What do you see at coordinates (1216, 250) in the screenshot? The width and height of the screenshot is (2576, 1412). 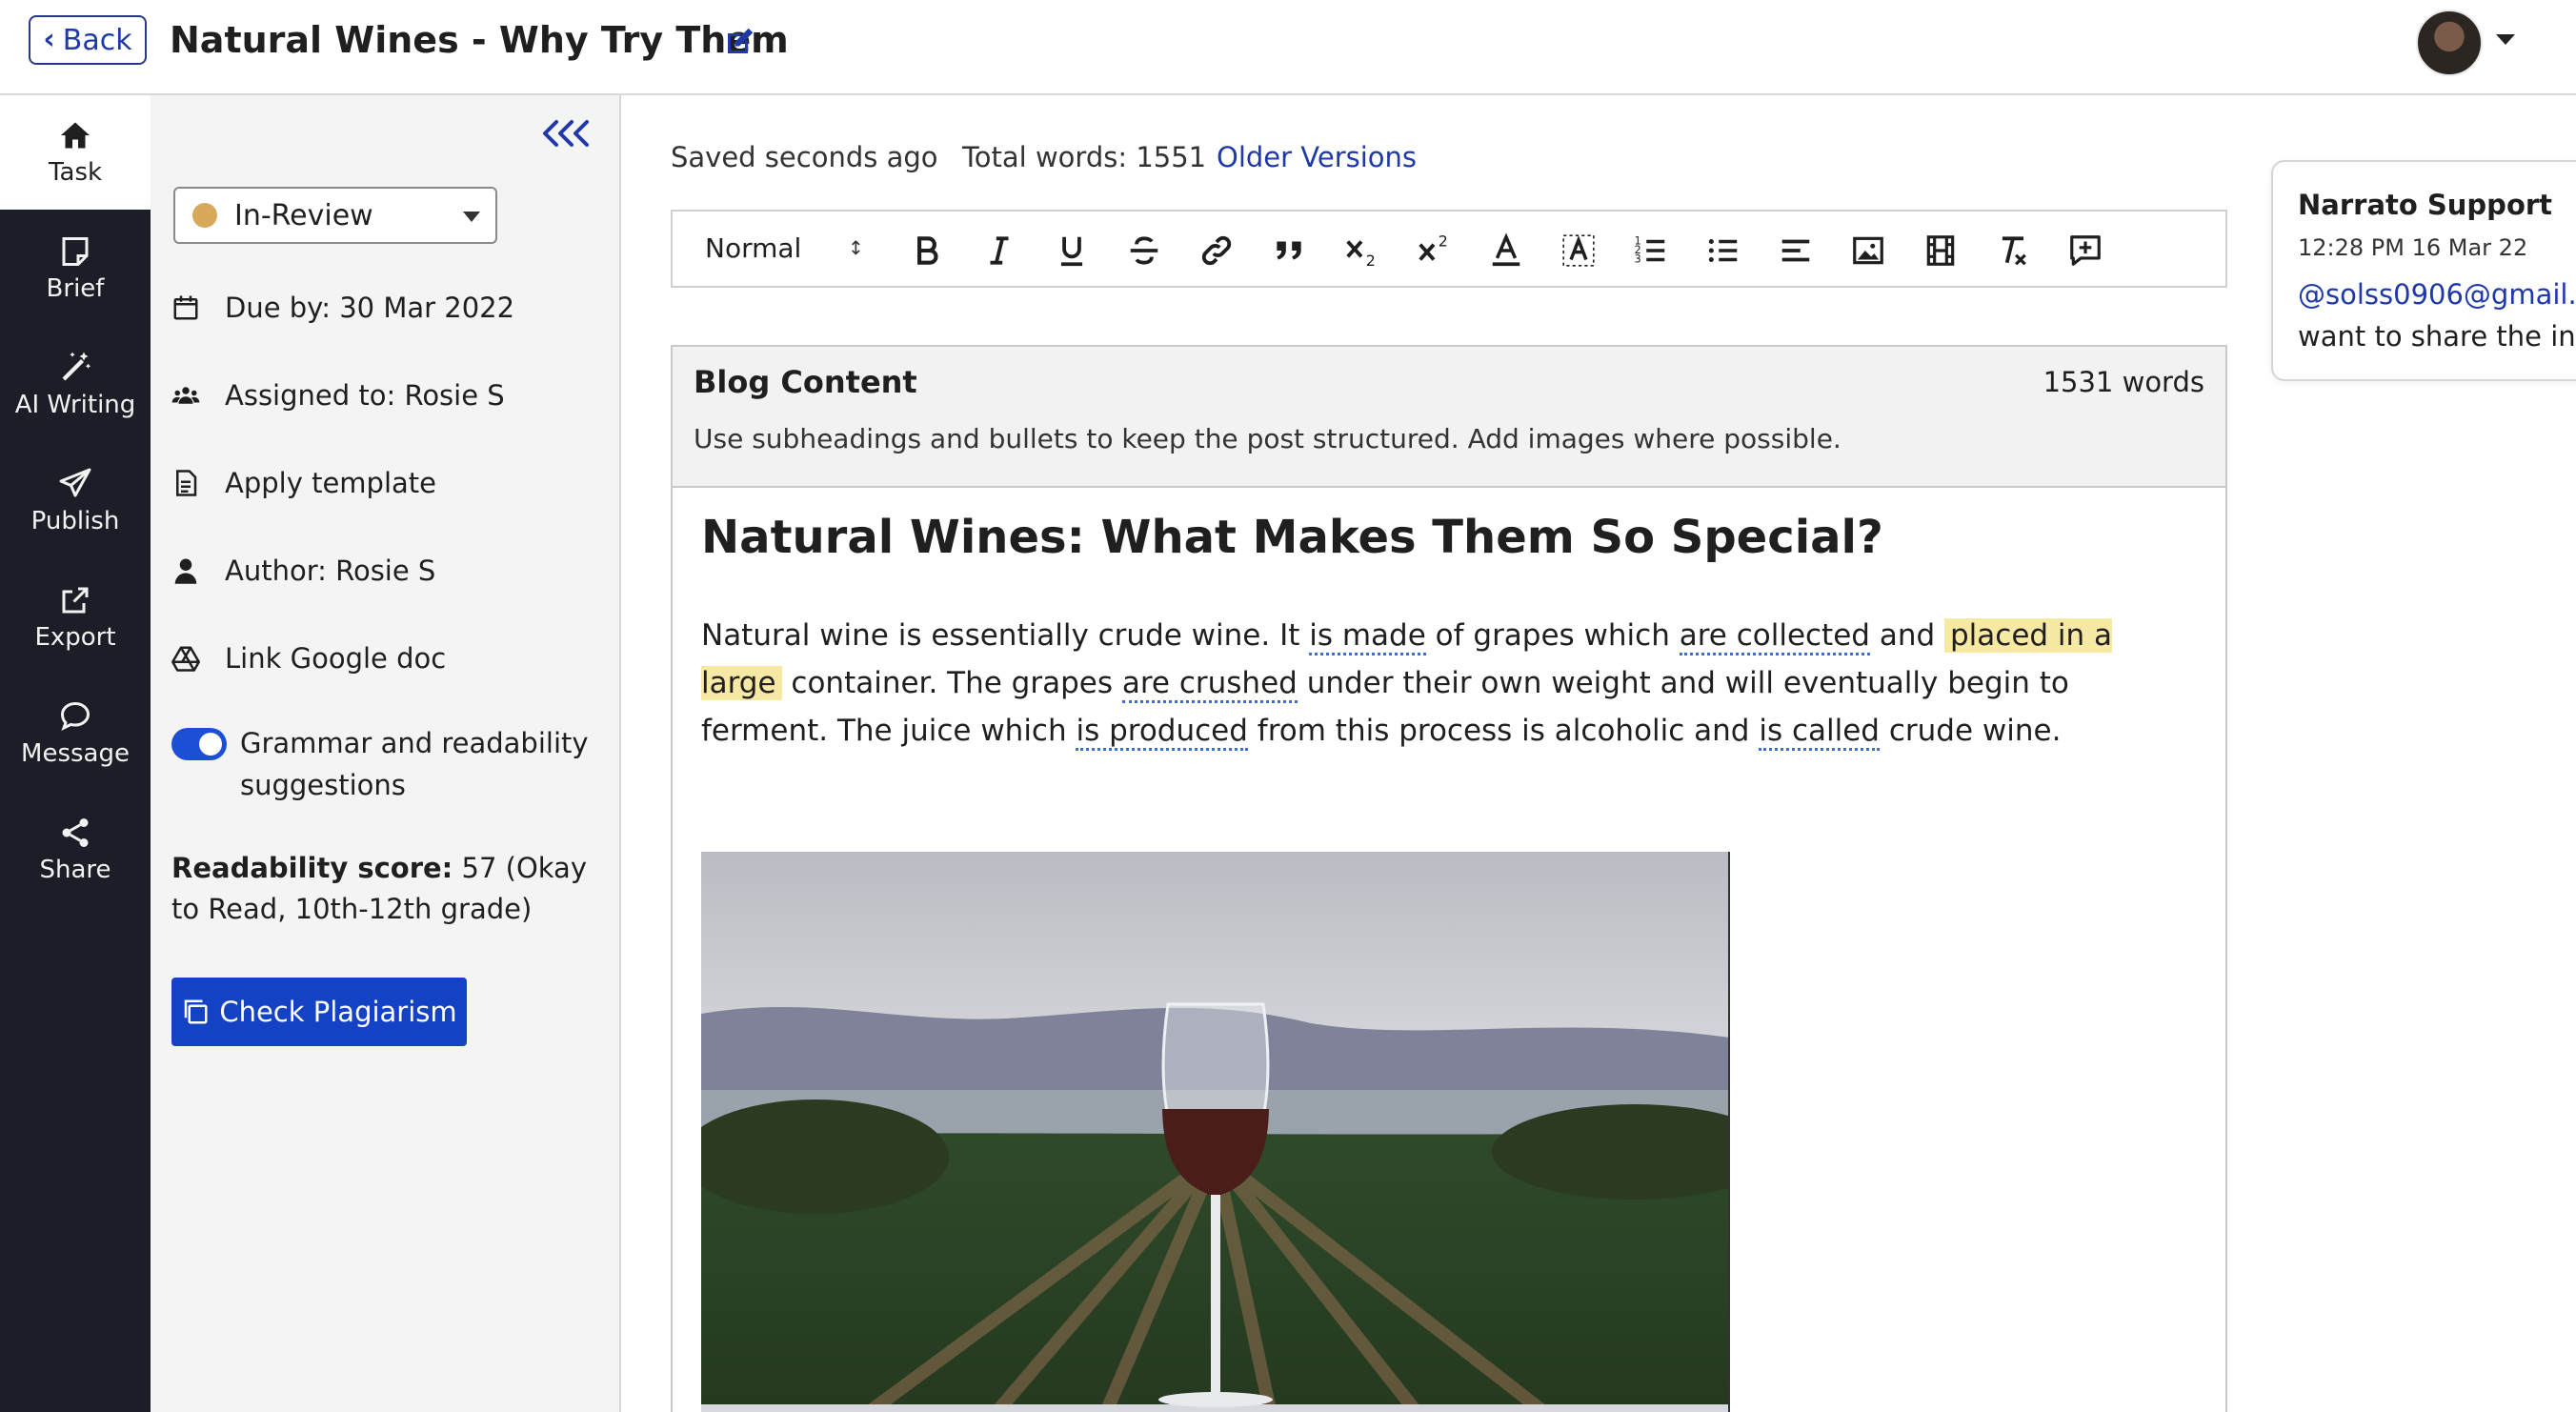 I see `link-icon` at bounding box center [1216, 250].